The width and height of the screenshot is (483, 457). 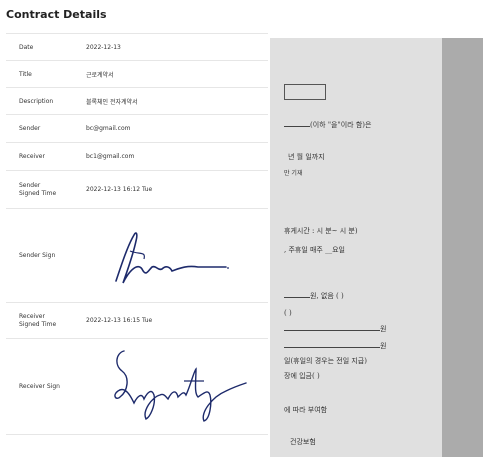 I want to click on table-row-sender: Sender bc@gmail.com, so click(x=137, y=128).